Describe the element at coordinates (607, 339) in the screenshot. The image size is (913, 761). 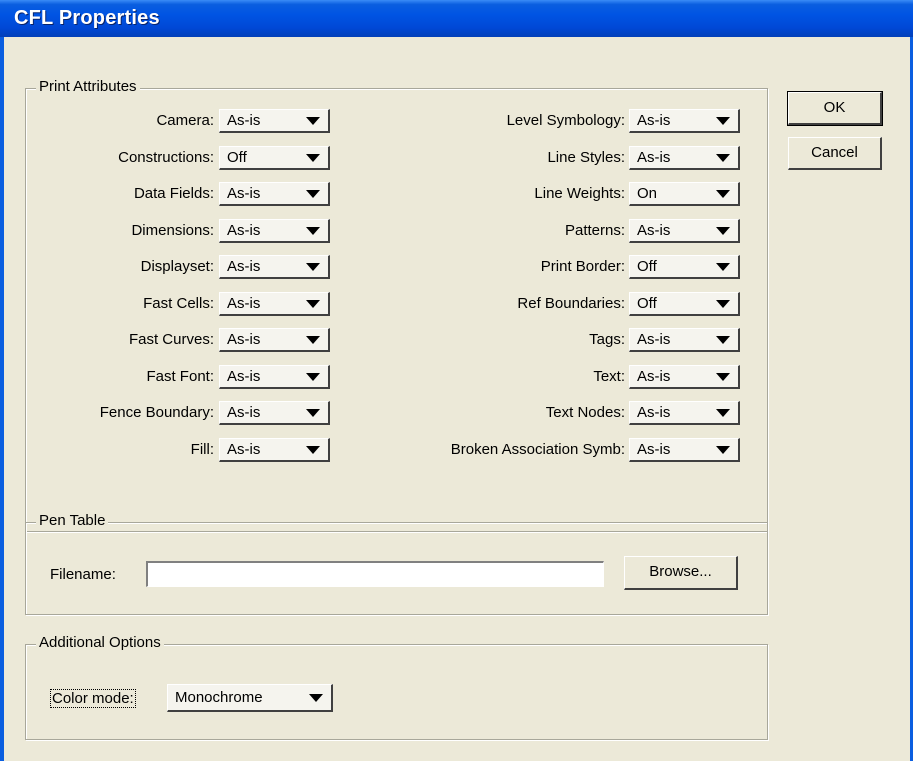
I see `attribute-label: Tags:` at that location.